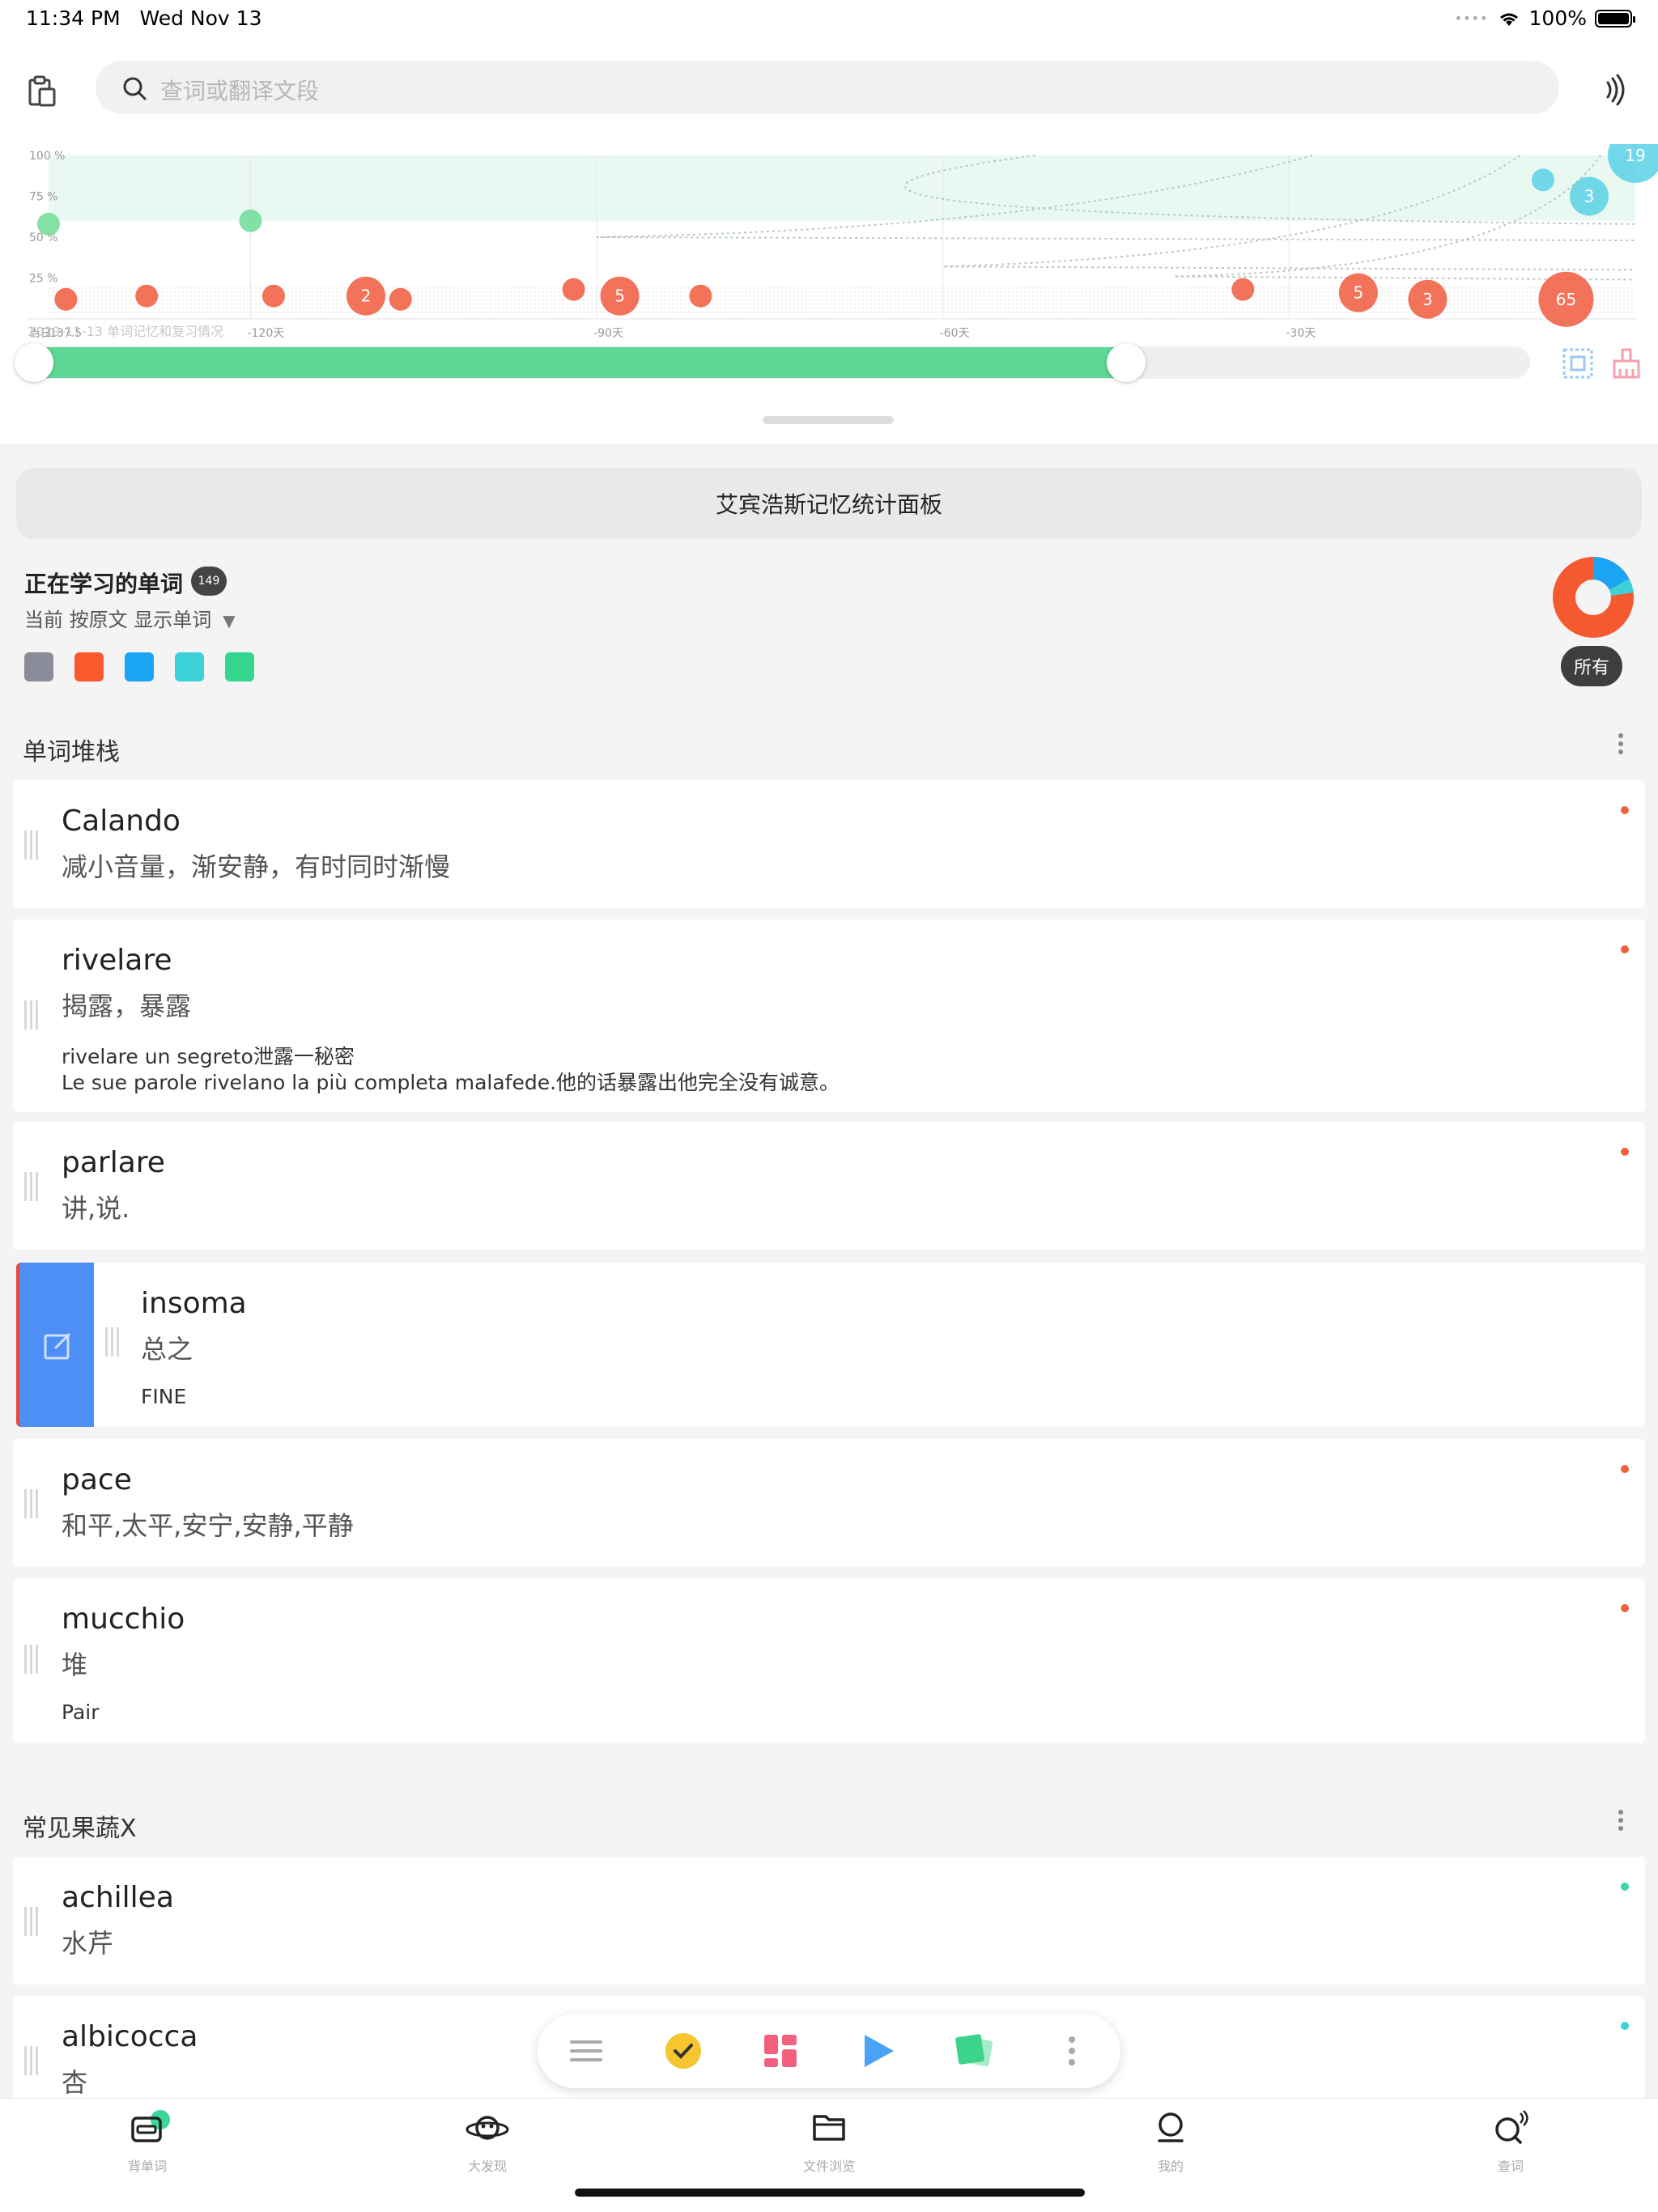 This screenshot has height=2212, width=1658. What do you see at coordinates (265, 333) in the screenshot?
I see `x-tick-label: -120天` at bounding box center [265, 333].